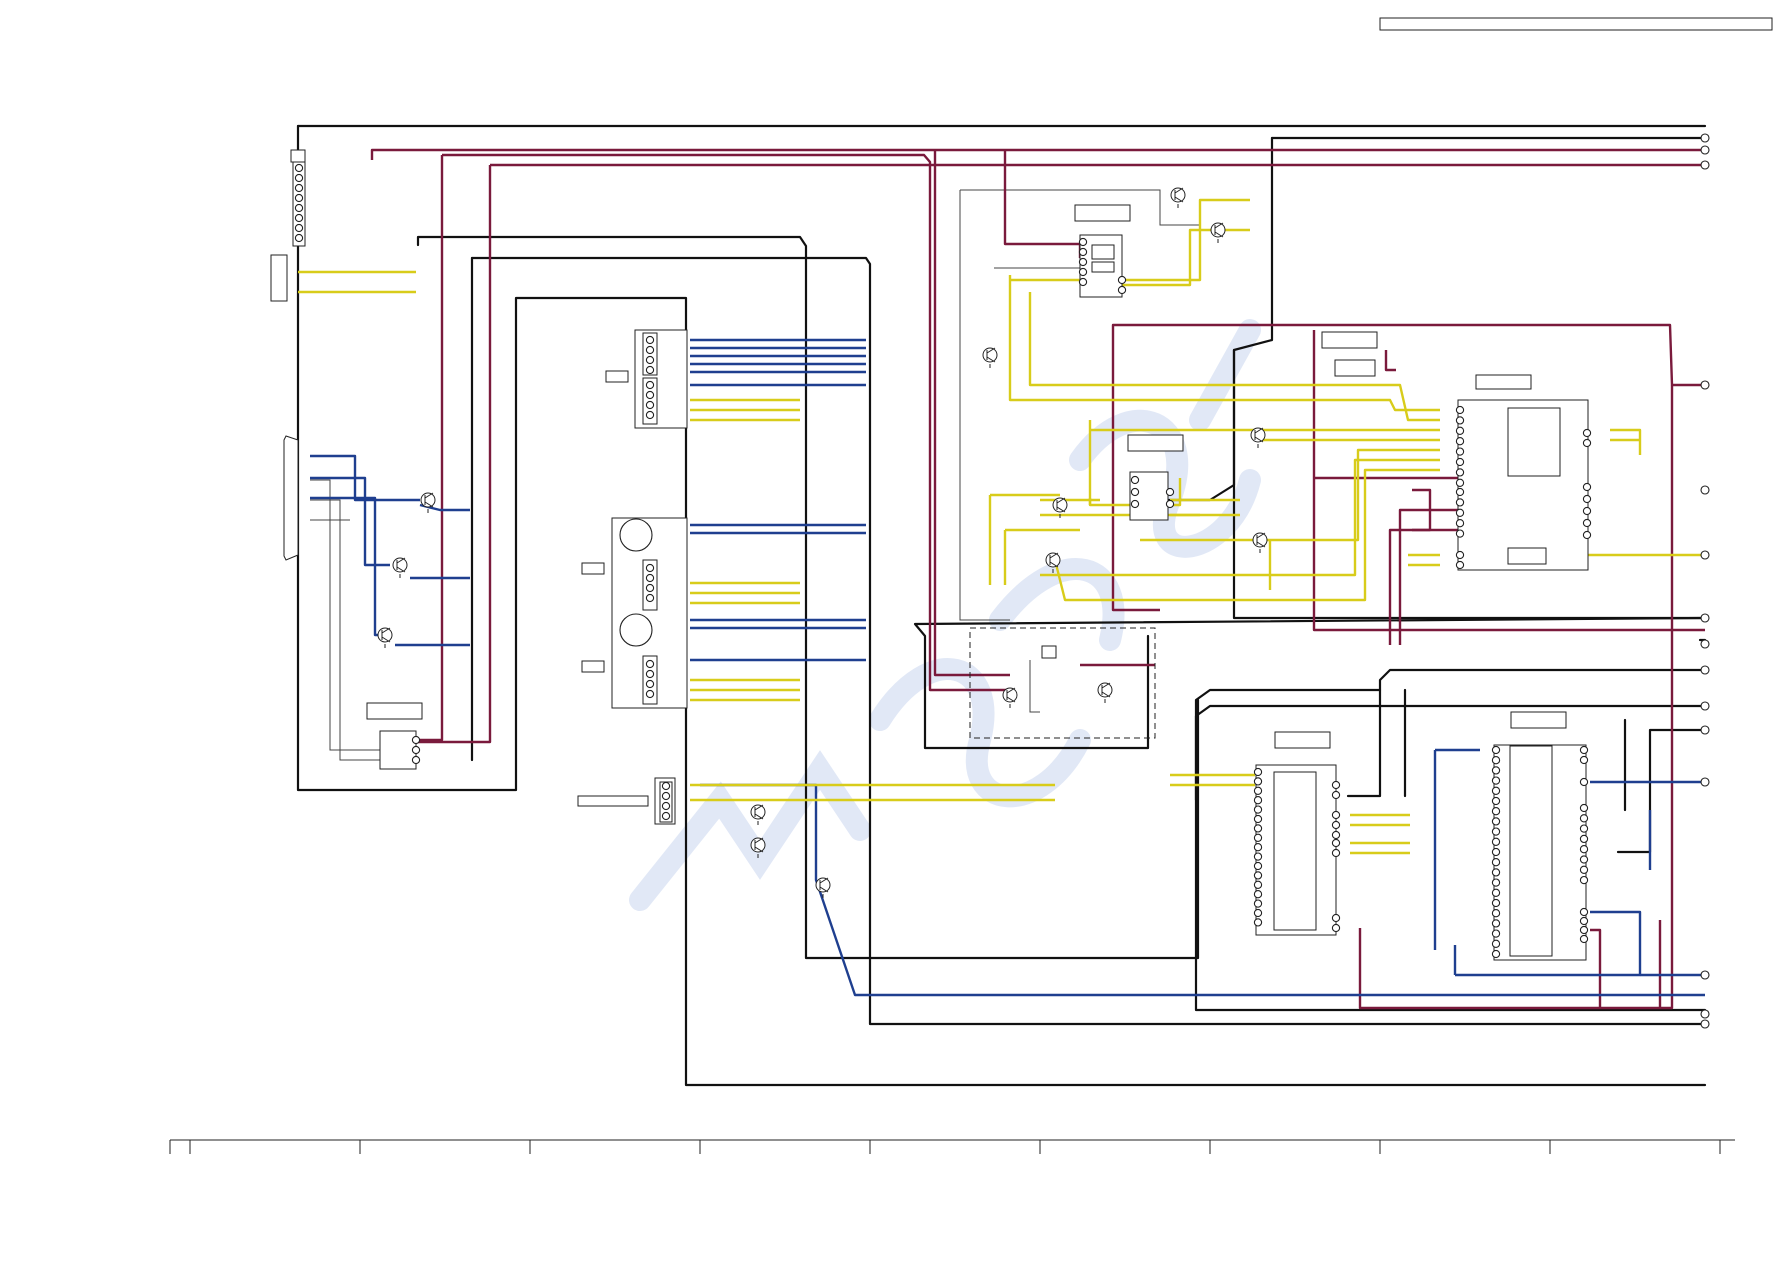 The height and width of the screenshot is (1268, 1787). What do you see at coordinates (1062, 683) in the screenshot?
I see `dashed-subcircuit` at bounding box center [1062, 683].